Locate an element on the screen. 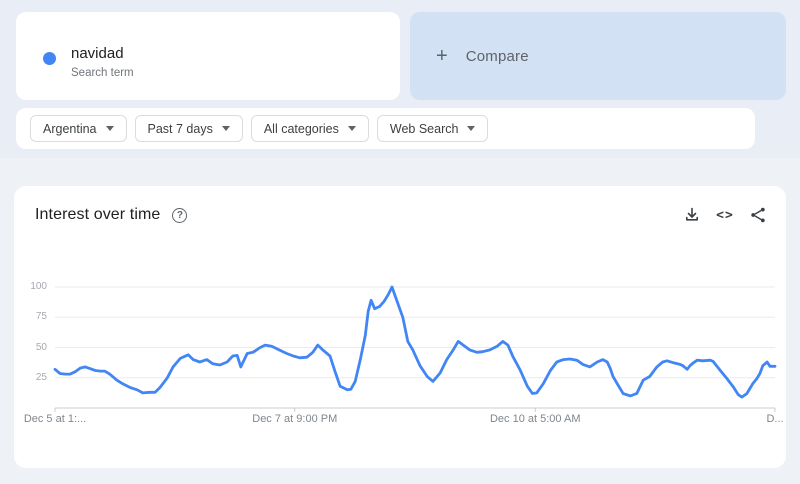 The width and height of the screenshot is (800, 484). chart-card-header: Interest over time ? <> is located at coordinates (400, 205).